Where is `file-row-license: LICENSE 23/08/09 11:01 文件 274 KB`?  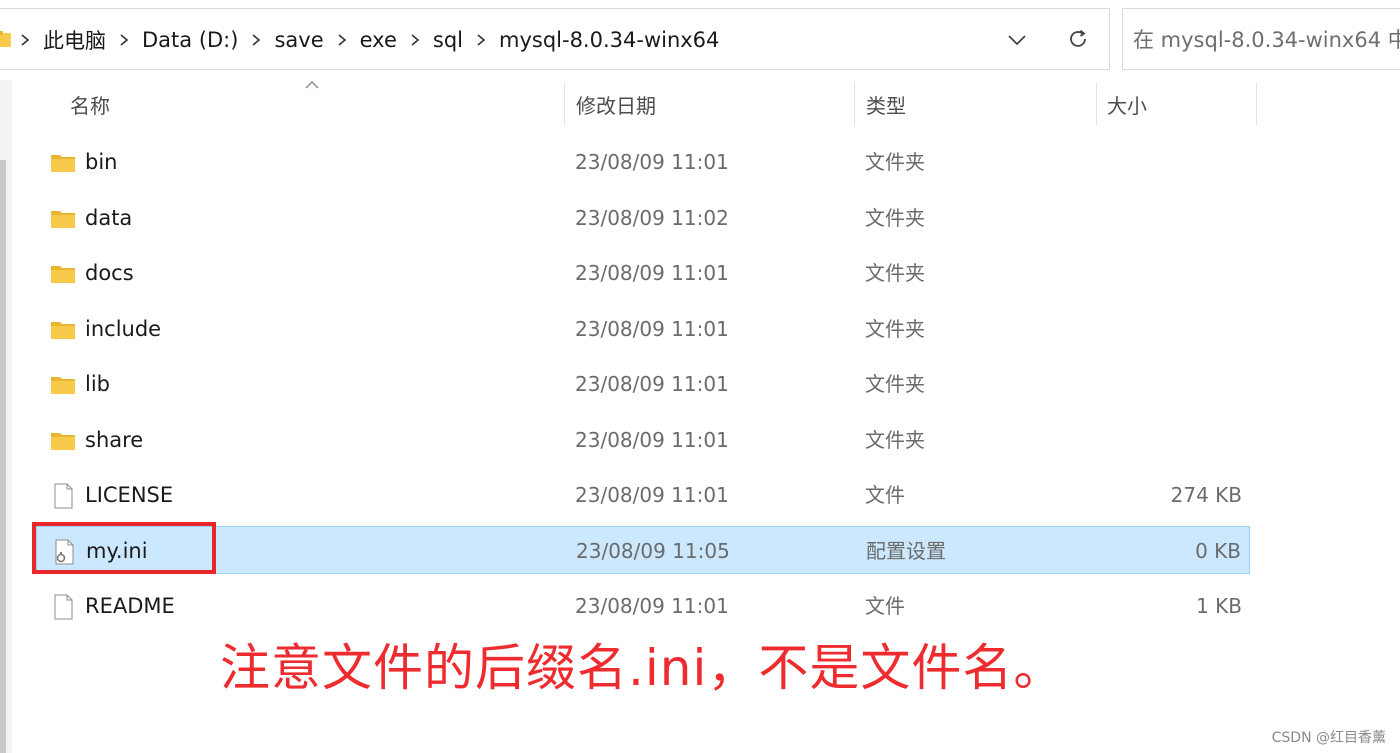
file-row-license: LICENSE 23/08/09 11:01 文件 274 KB is located at coordinates (643, 495).